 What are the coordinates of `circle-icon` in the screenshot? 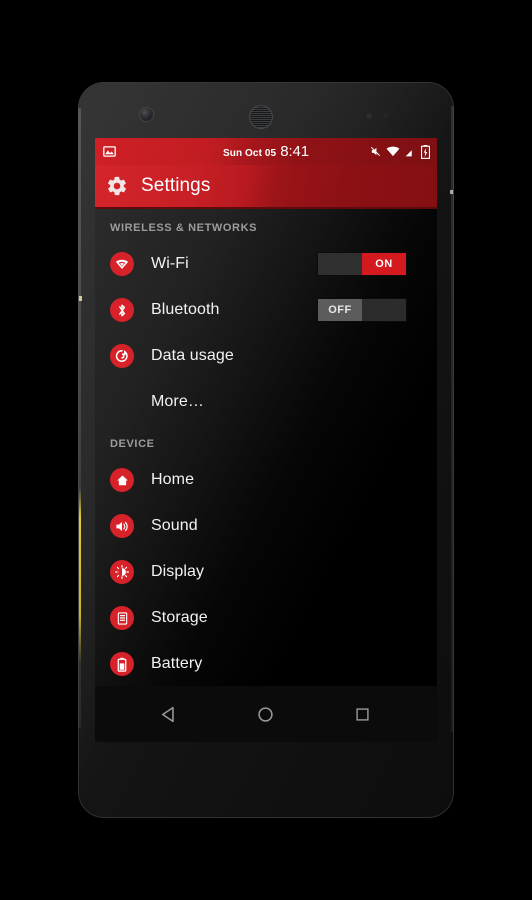 It's located at (265, 714).